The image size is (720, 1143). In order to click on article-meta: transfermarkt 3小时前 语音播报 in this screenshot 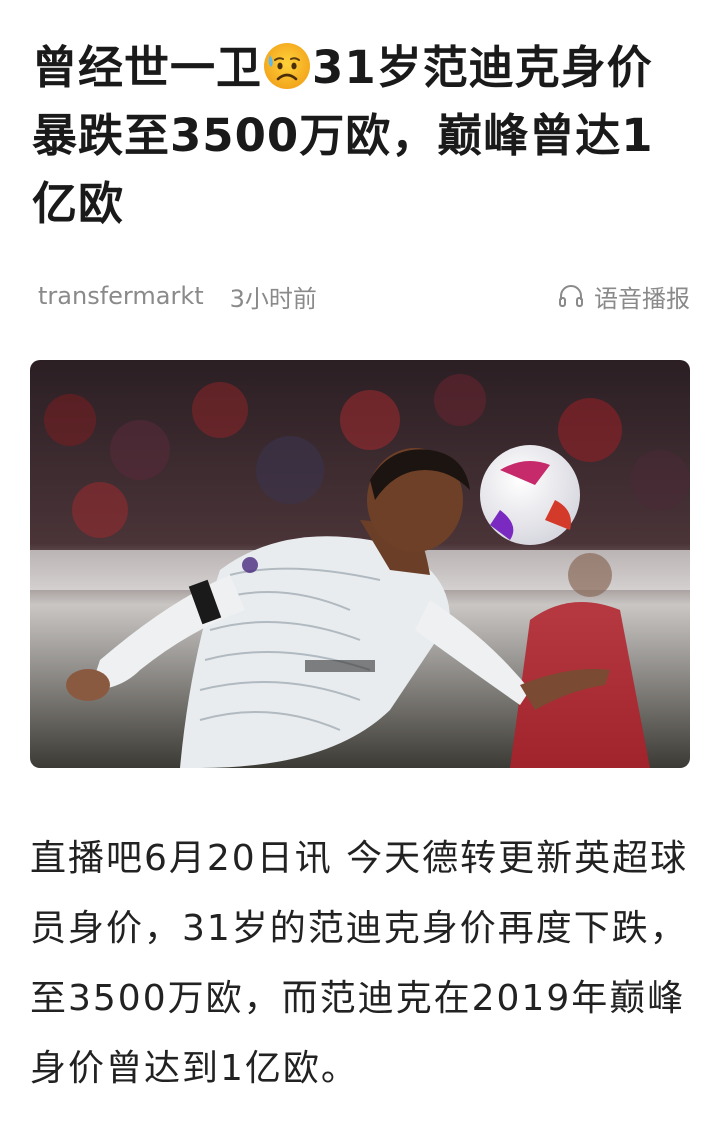, I will do `click(364, 296)`.